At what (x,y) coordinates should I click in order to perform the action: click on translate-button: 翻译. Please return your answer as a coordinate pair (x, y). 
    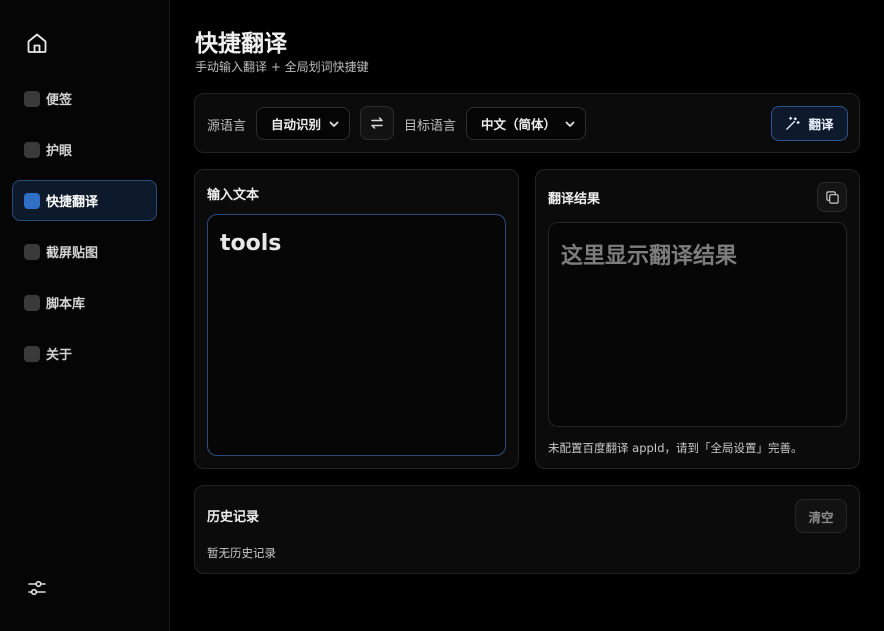
    Looking at the image, I should click on (809, 123).